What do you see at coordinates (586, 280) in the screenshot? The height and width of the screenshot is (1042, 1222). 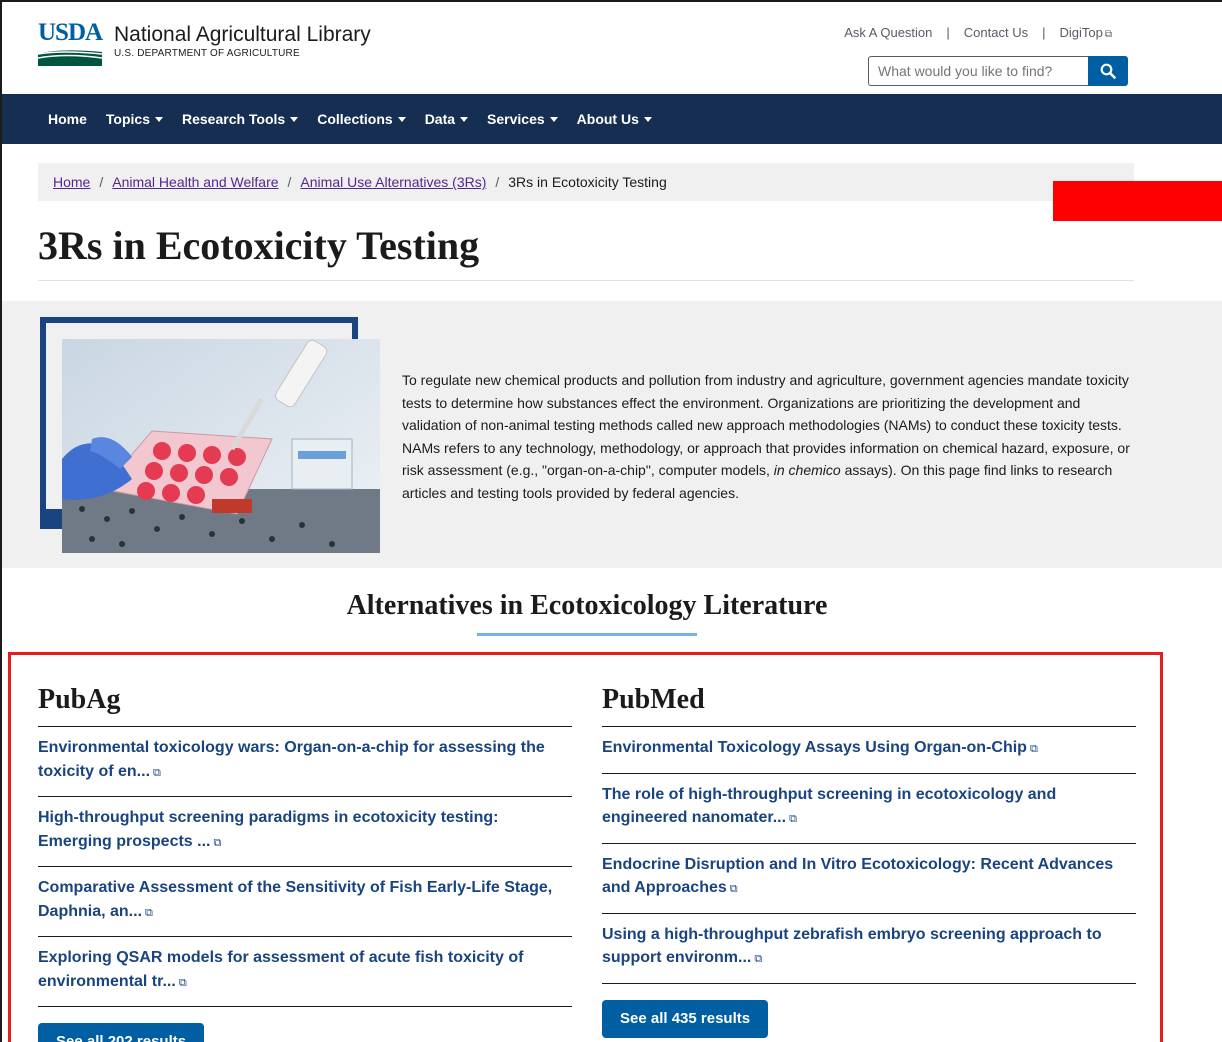 I see `title-divider` at bounding box center [586, 280].